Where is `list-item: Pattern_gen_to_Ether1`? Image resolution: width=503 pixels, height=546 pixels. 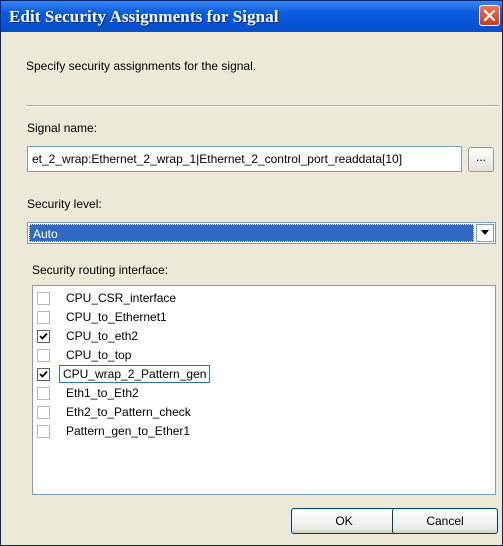 list-item: Pattern_gen_to_Ether1 is located at coordinates (257, 431).